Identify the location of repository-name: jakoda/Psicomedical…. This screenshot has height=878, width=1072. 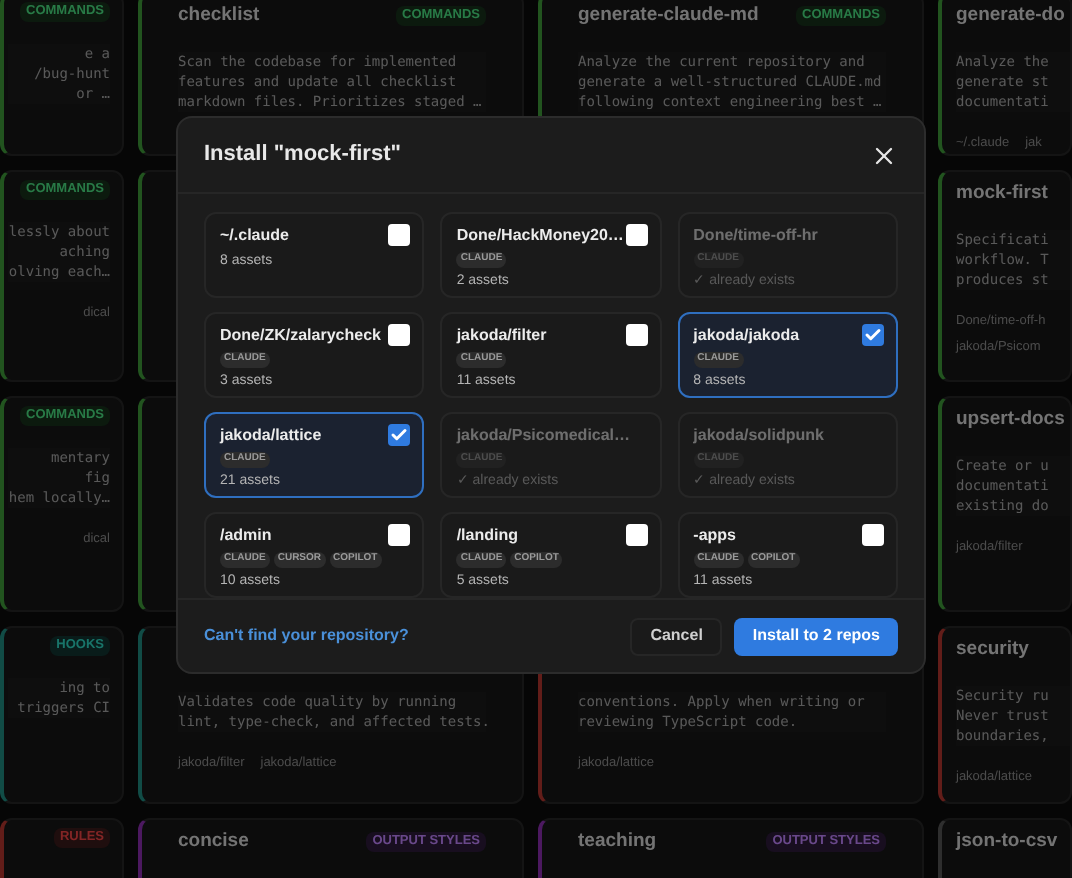
(543, 436).